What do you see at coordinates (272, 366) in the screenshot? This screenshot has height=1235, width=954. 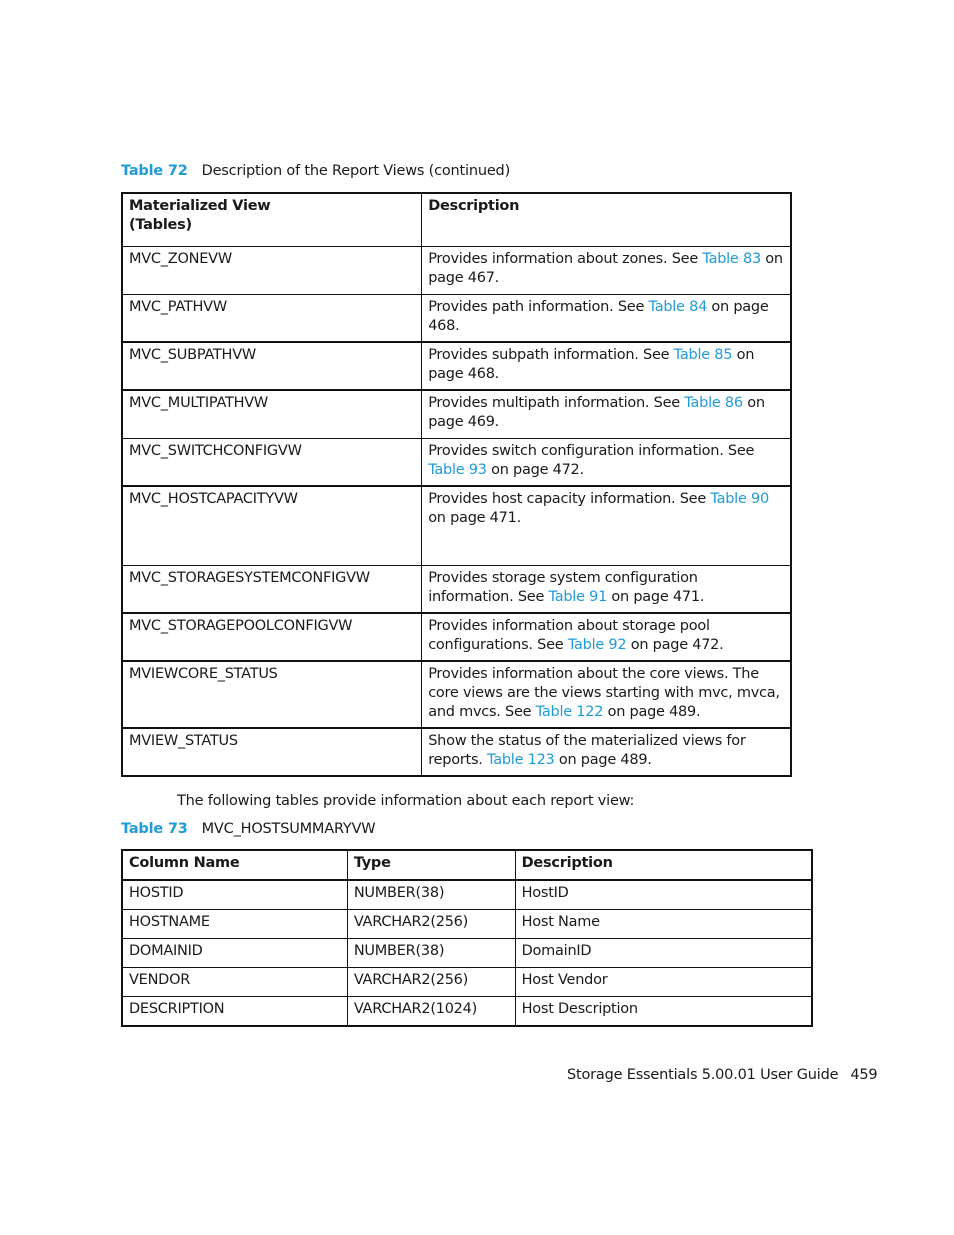 I see `view-name-cell: MVC_SUBPATHVW` at bounding box center [272, 366].